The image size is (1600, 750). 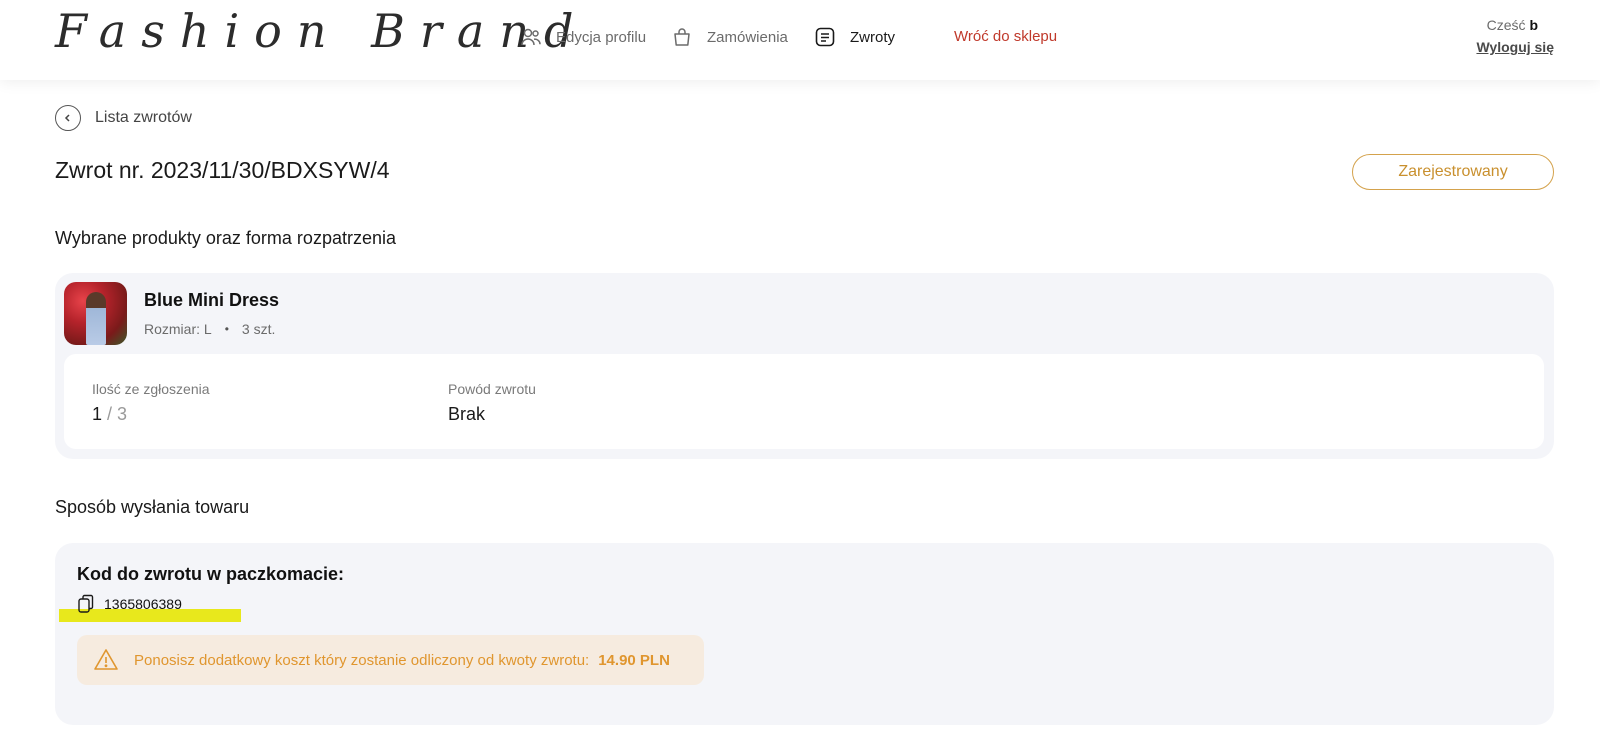 What do you see at coordinates (872, 37) in the screenshot?
I see `nav-label: Zwroty` at bounding box center [872, 37].